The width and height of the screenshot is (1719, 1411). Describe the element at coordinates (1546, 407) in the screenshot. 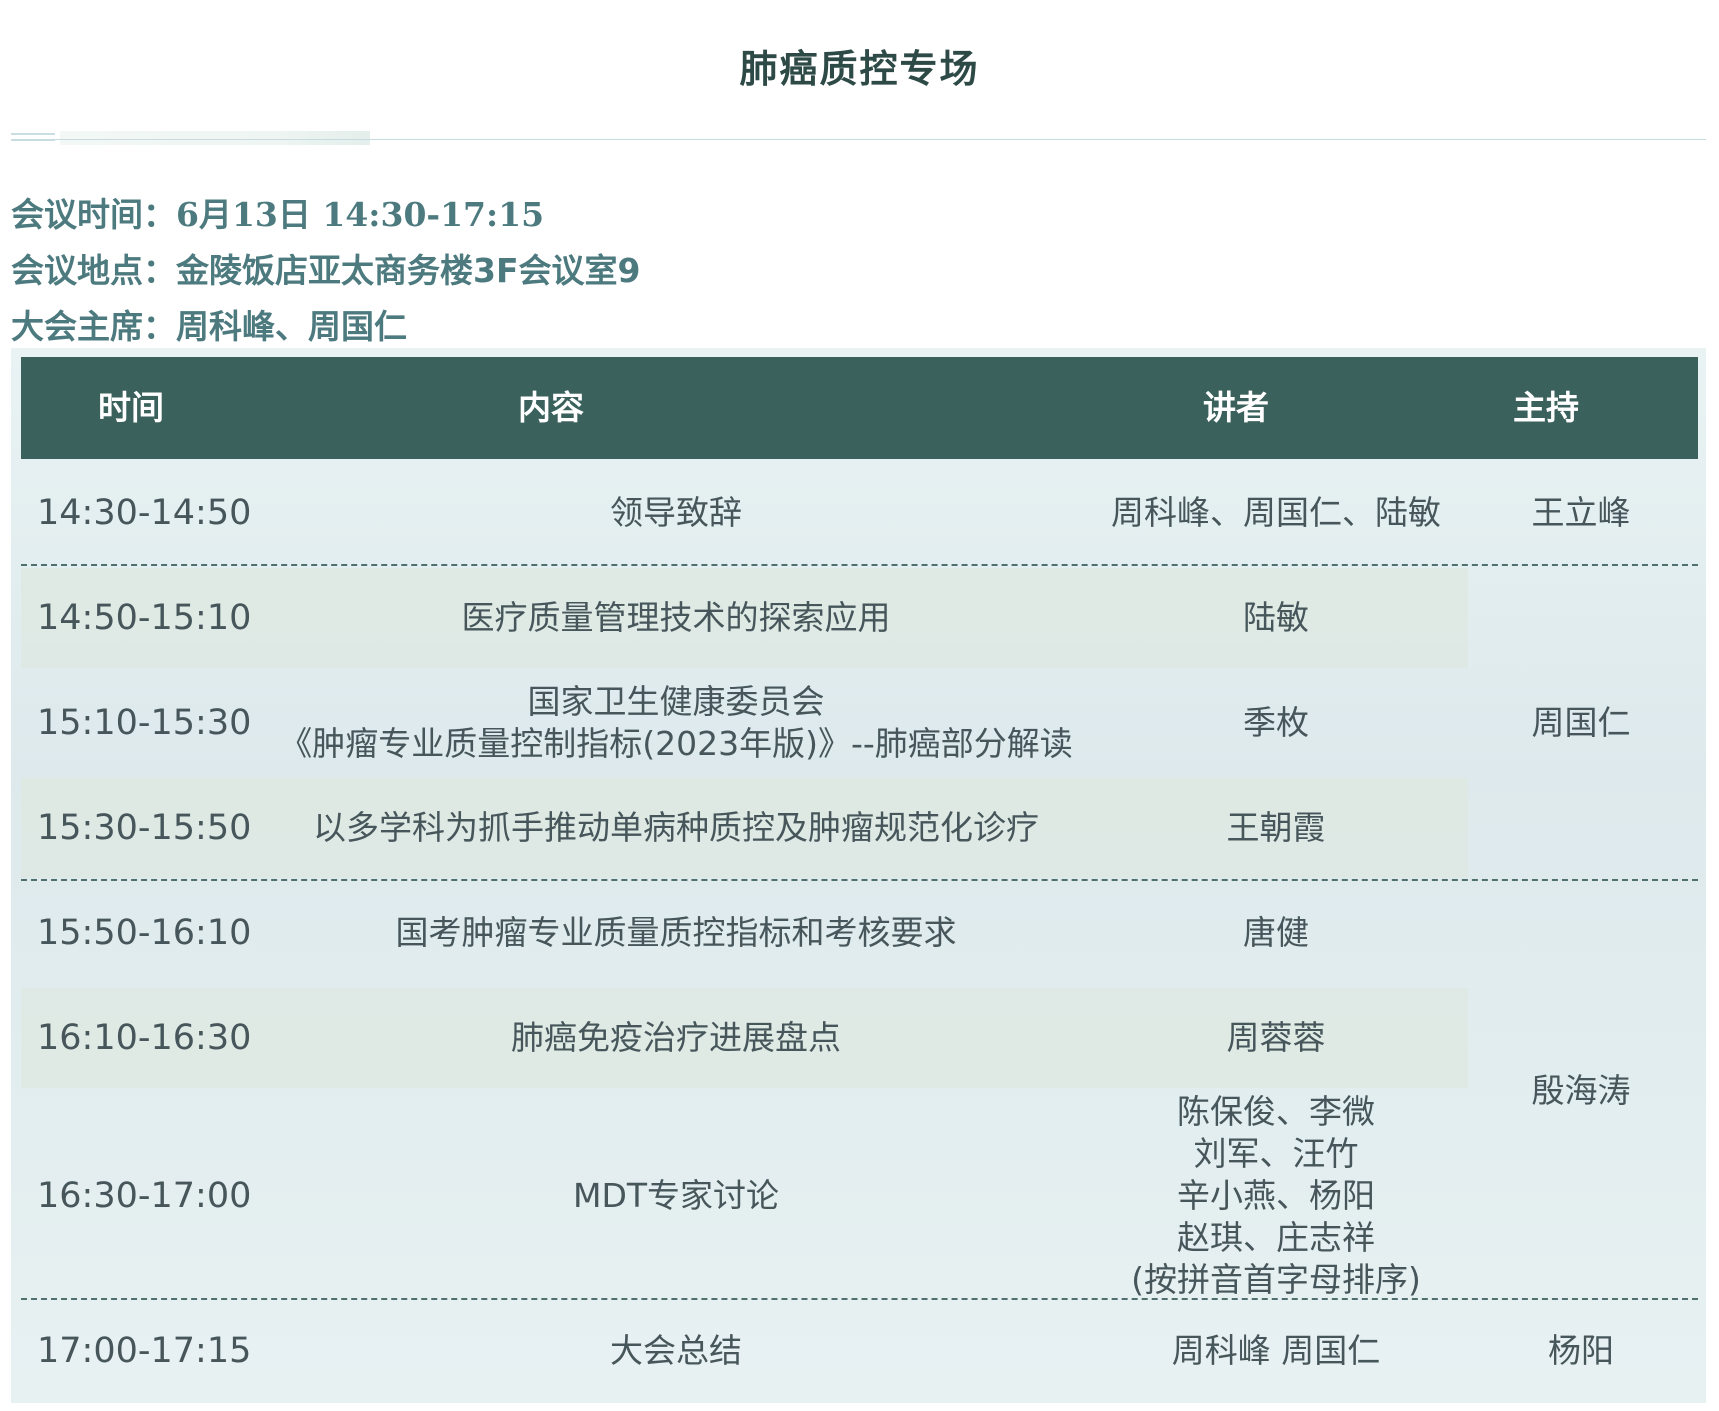

I see `header-host: 主持` at that location.